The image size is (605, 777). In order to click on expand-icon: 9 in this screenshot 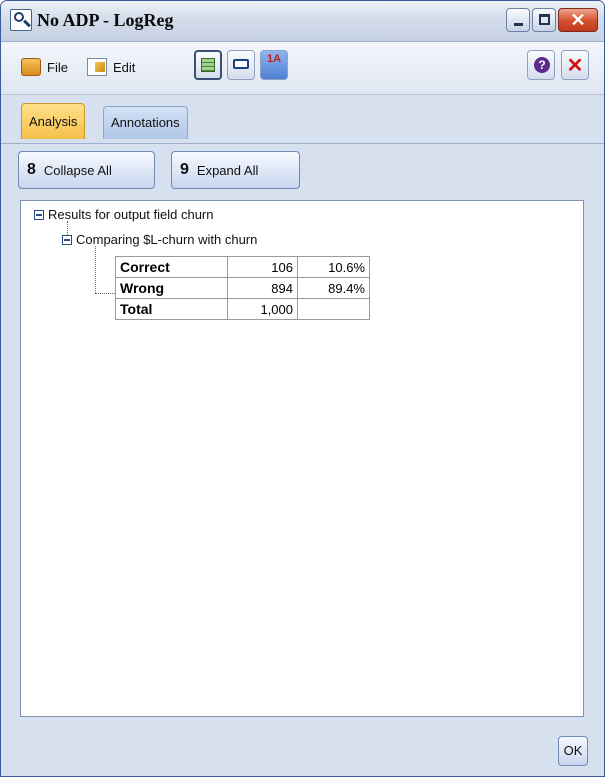, I will do `click(184, 169)`.